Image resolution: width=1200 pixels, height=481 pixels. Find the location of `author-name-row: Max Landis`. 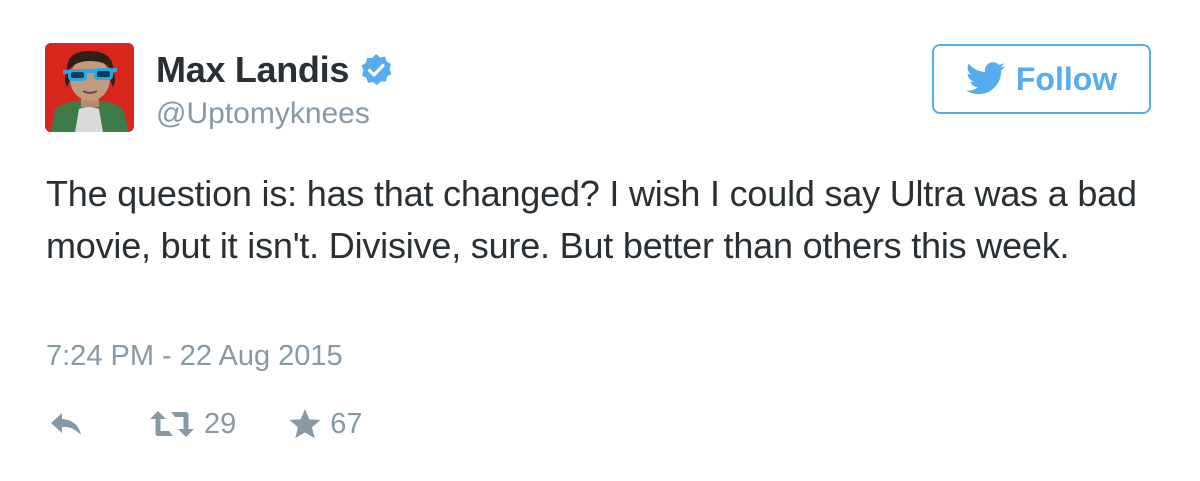

author-name-row: Max Landis is located at coordinates (274, 70).